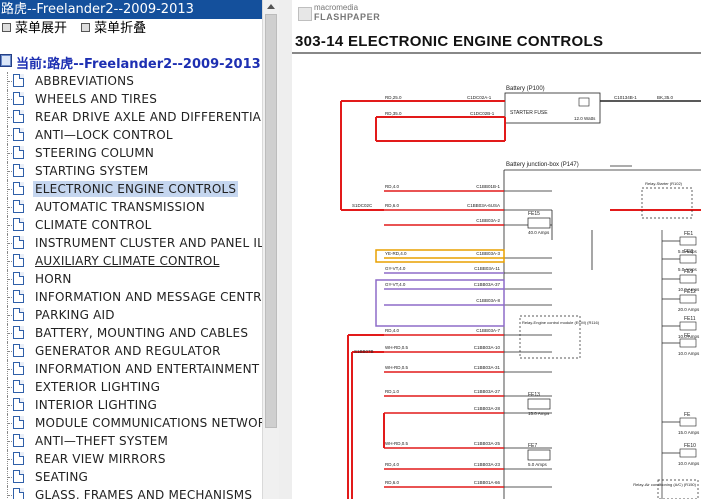  Describe the element at coordinates (487, 367) in the screenshot. I see `connector-label: C1BB03A-31` at that location.